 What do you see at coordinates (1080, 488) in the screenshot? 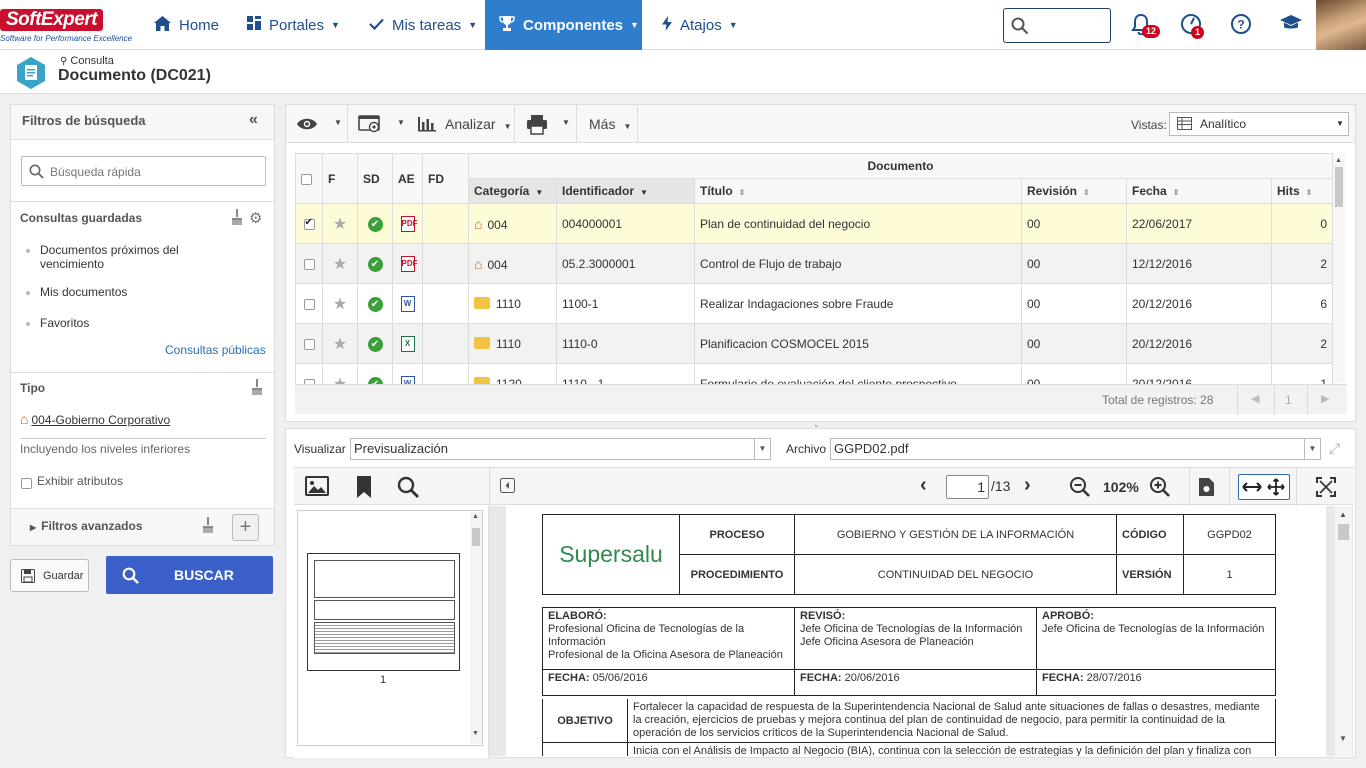
I see `zoom-out-icon` at bounding box center [1080, 488].